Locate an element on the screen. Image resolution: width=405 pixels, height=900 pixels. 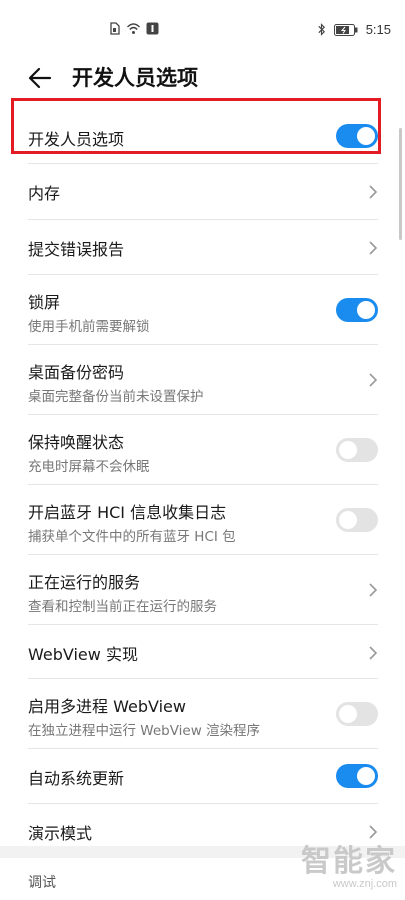
row-subtitle: 使用手机前需要解锁 is located at coordinates (89, 327).